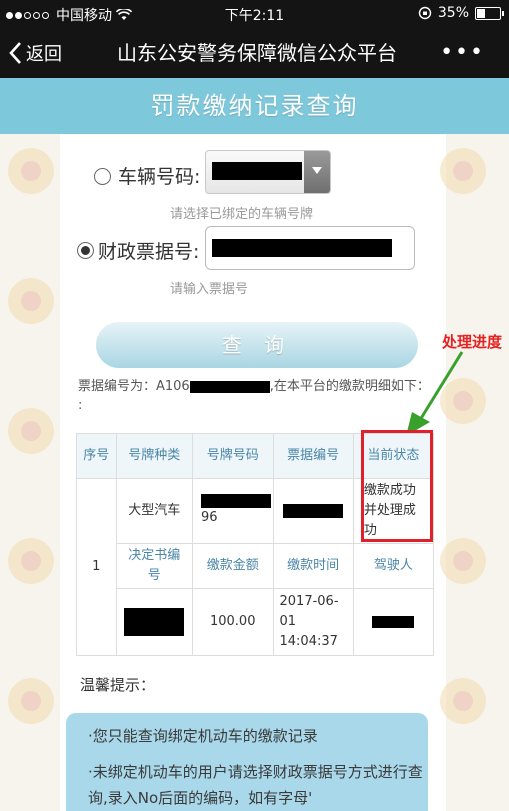  I want to click on tip-item: ·您只能查询绑定机动车的缴款记录, so click(203, 736).